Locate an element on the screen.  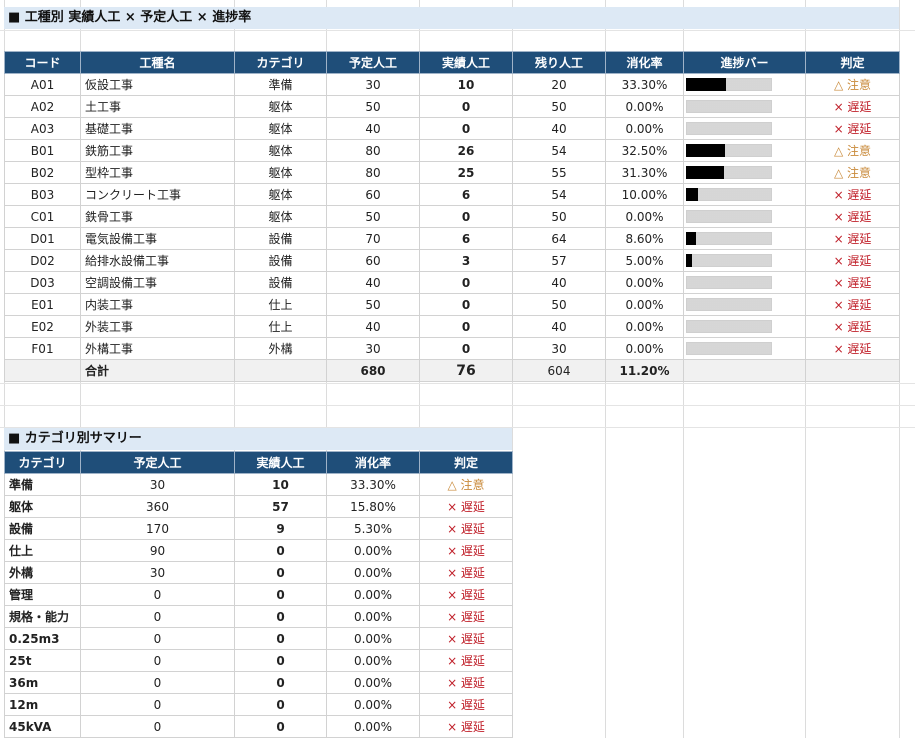
code-cell: E01 is located at coordinates (42, 304).